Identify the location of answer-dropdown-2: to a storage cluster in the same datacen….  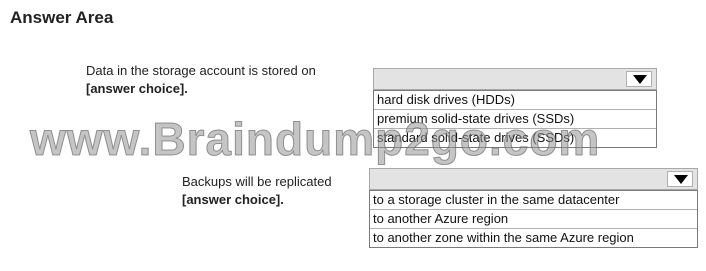
(533, 208).